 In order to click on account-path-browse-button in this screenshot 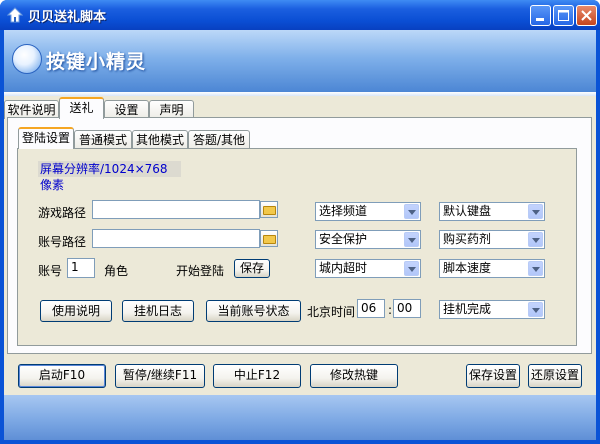, I will do `click(269, 238)`.